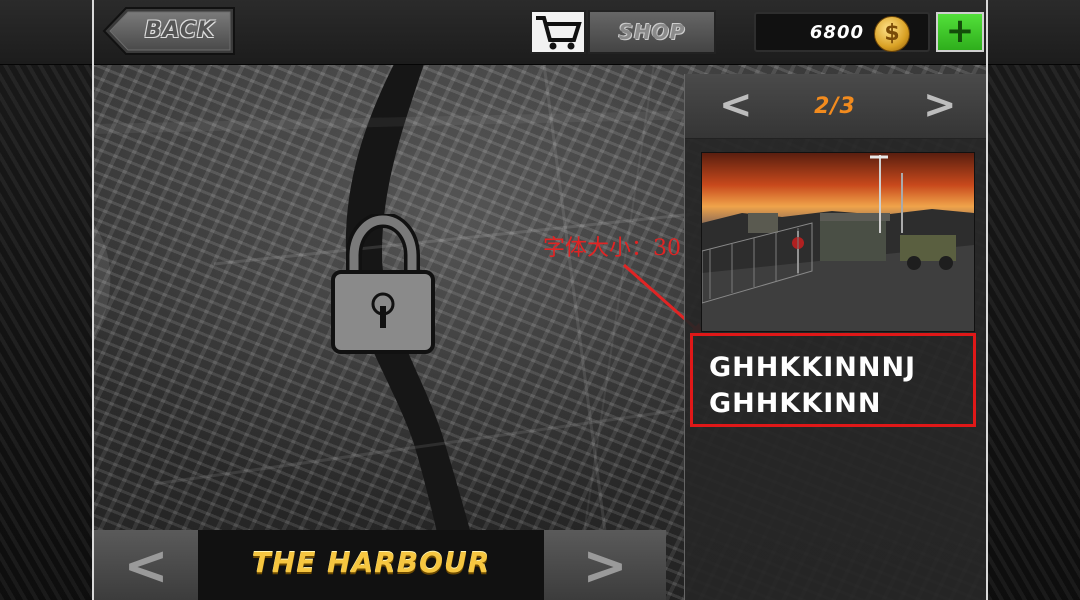  What do you see at coordinates (93, 300) in the screenshot?
I see `frame-divider-left` at bounding box center [93, 300].